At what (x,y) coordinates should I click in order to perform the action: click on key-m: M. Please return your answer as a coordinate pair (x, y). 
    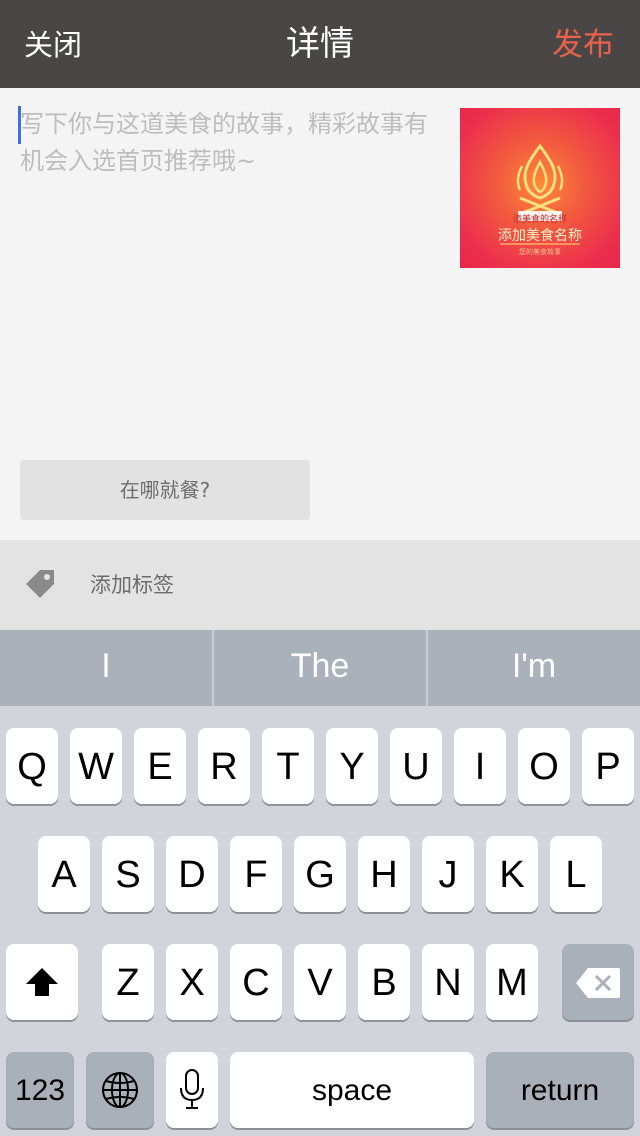
    Looking at the image, I should click on (512, 982).